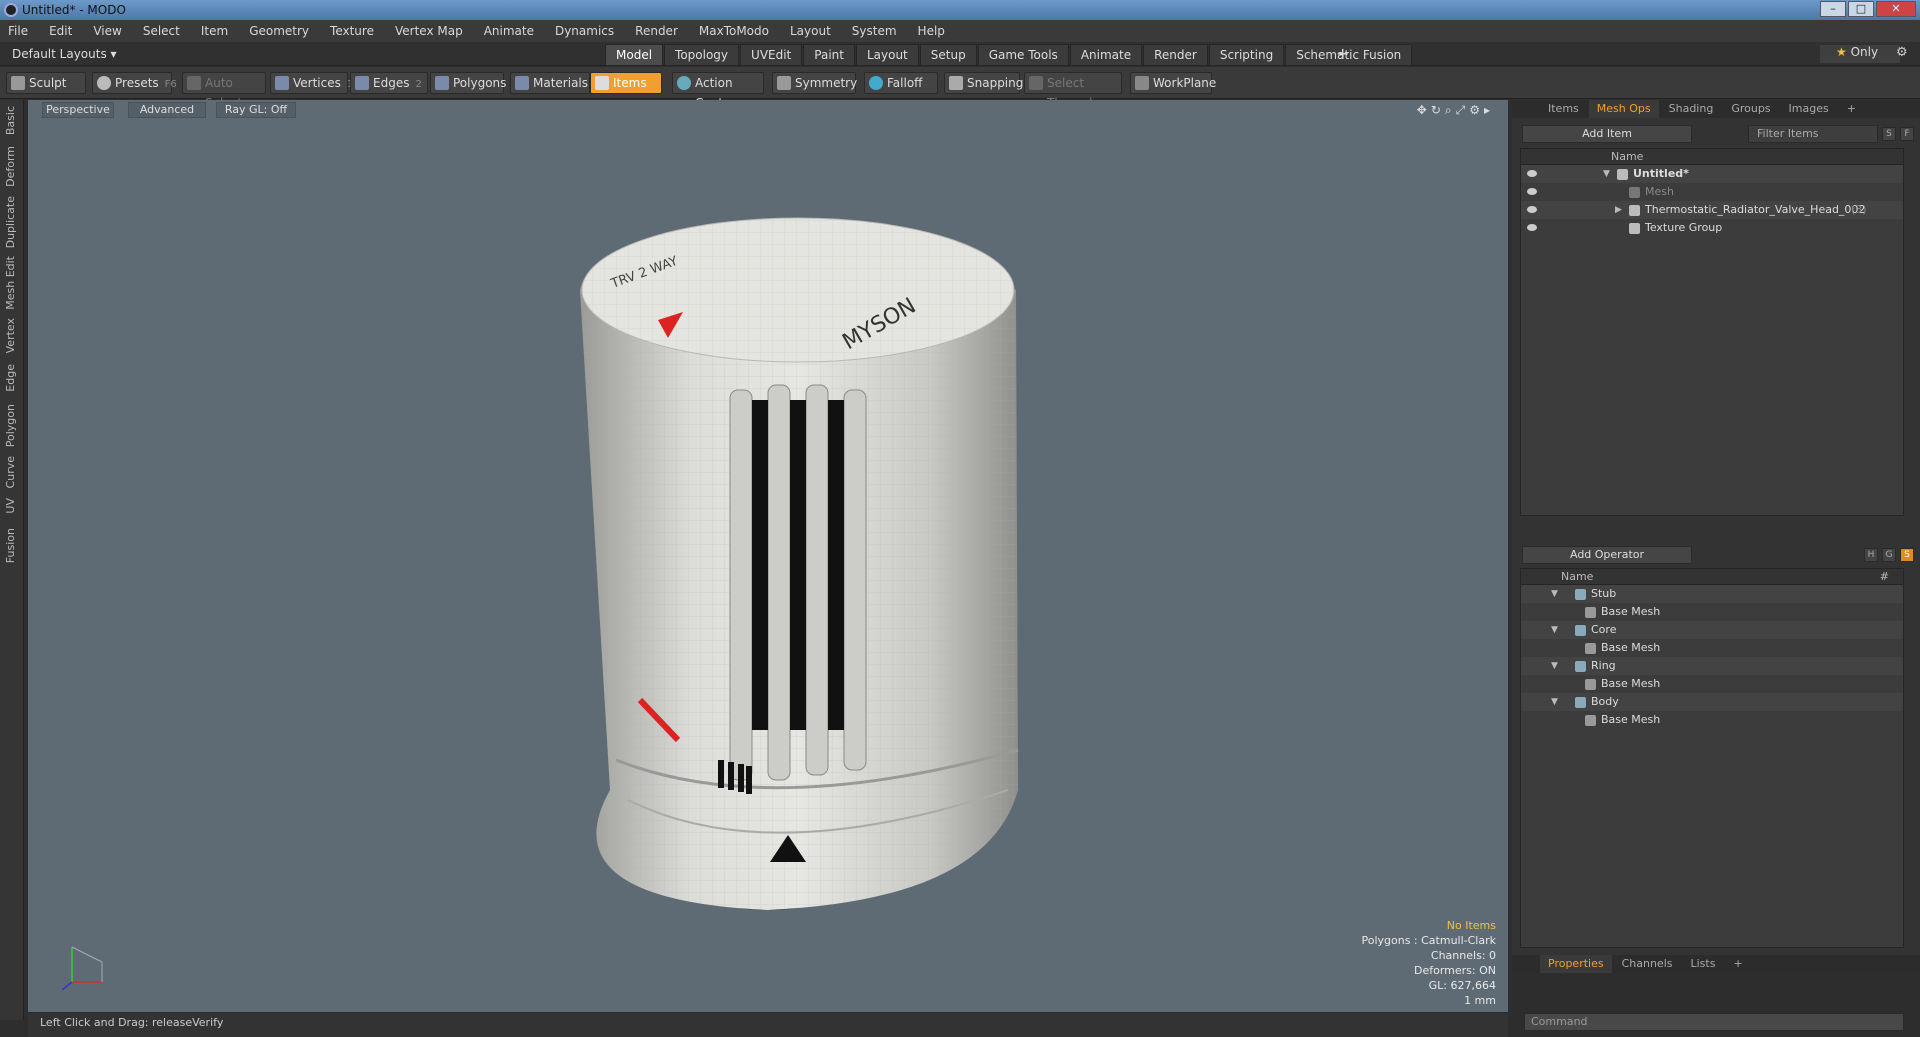 The height and width of the screenshot is (1037, 1920). I want to click on add-panel-tab-icon: +, so click(1851, 109).